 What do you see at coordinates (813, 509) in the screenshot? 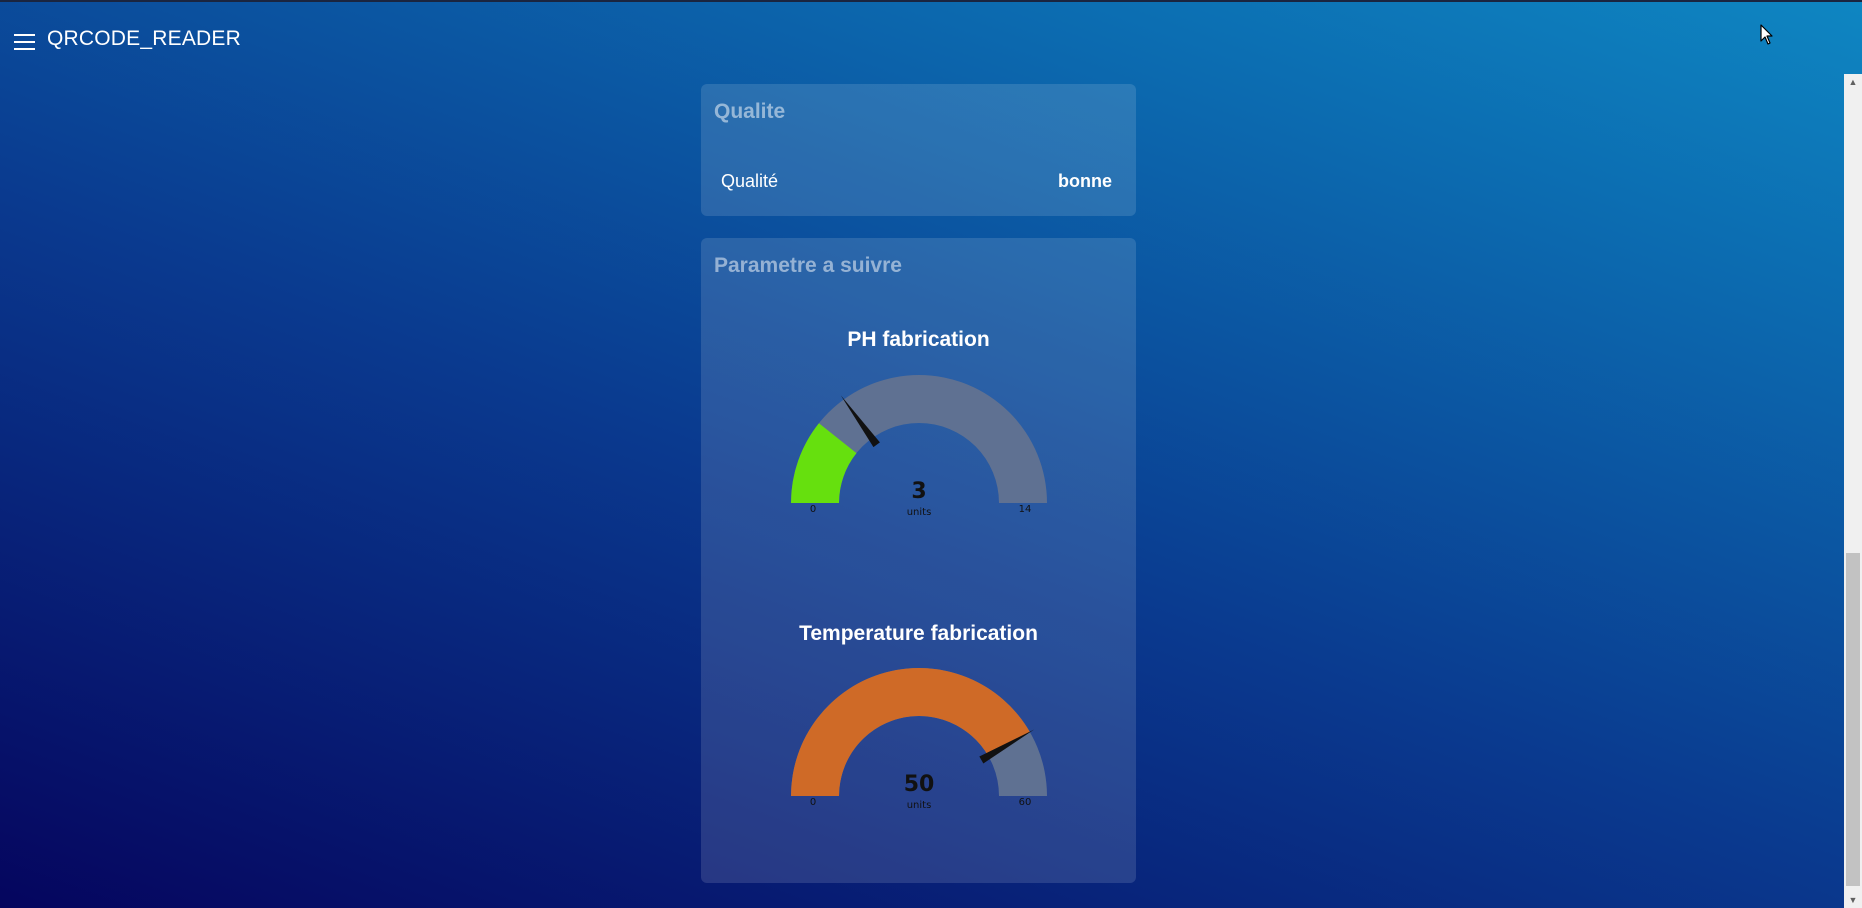
I see `gauge-ph-min-label: 0` at bounding box center [813, 509].